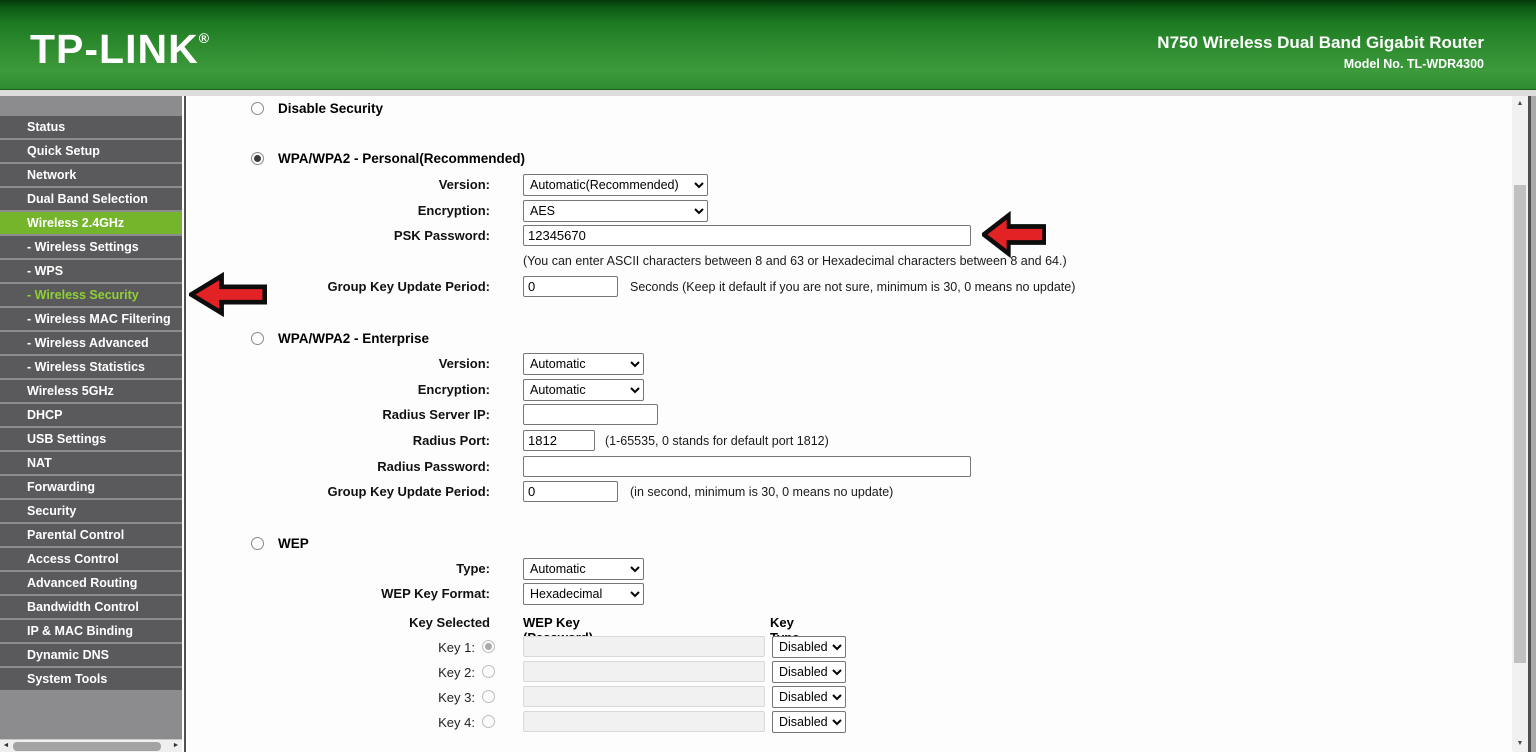  What do you see at coordinates (91, 127) in the screenshot?
I see `sidebar-item-status: Status` at bounding box center [91, 127].